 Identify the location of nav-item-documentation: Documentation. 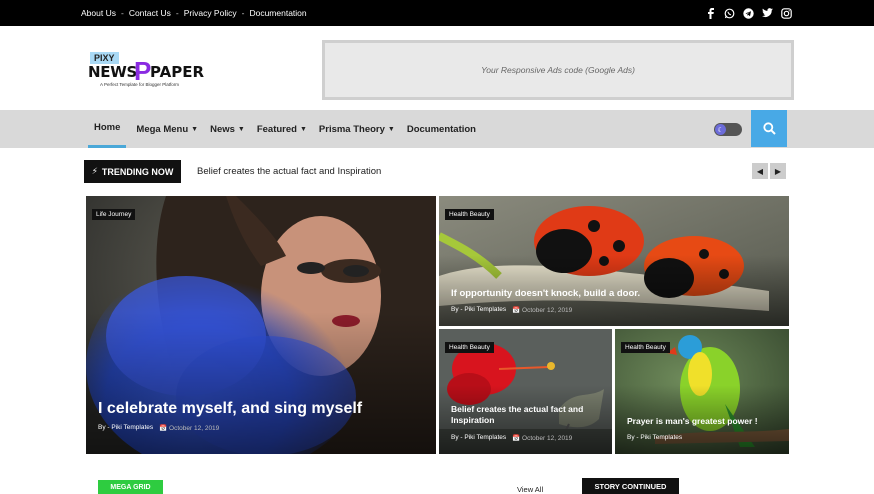
(441, 129).